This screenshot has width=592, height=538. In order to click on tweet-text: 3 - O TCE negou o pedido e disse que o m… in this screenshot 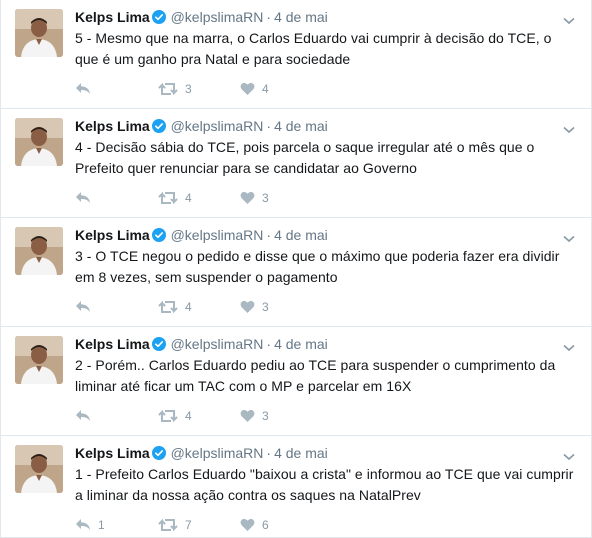, I will do `click(317, 266)`.